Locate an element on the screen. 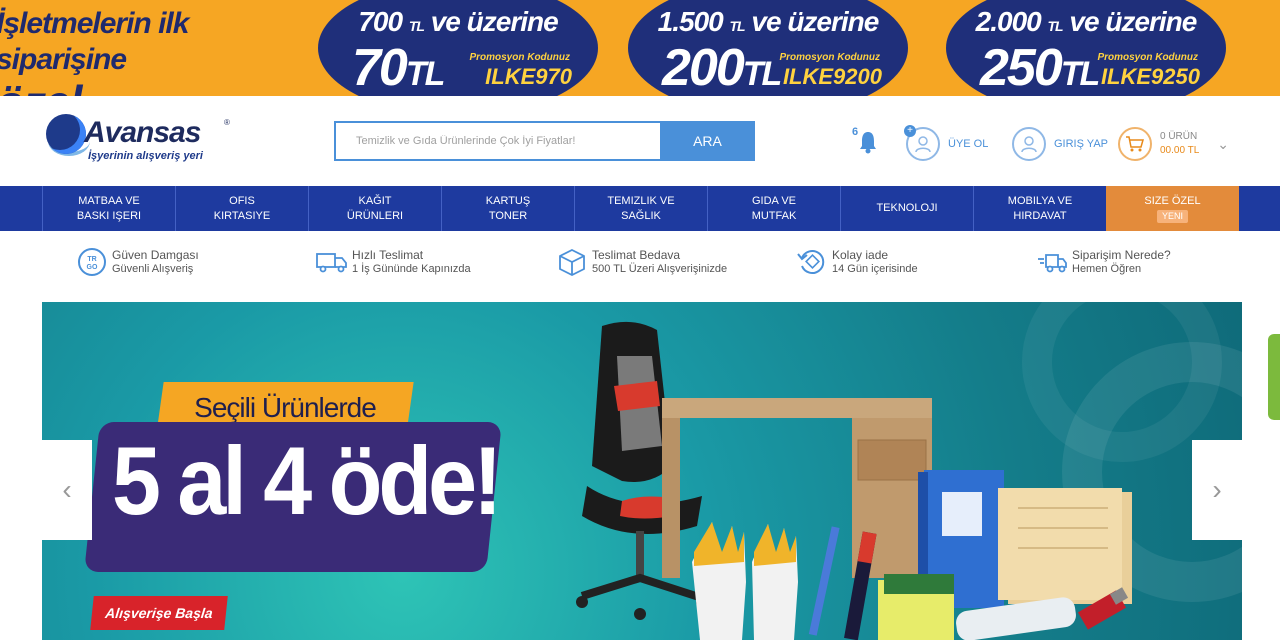 The width and height of the screenshot is (1280, 640). nav-item-kartus: KARTUŞ TONER is located at coordinates (507, 208).